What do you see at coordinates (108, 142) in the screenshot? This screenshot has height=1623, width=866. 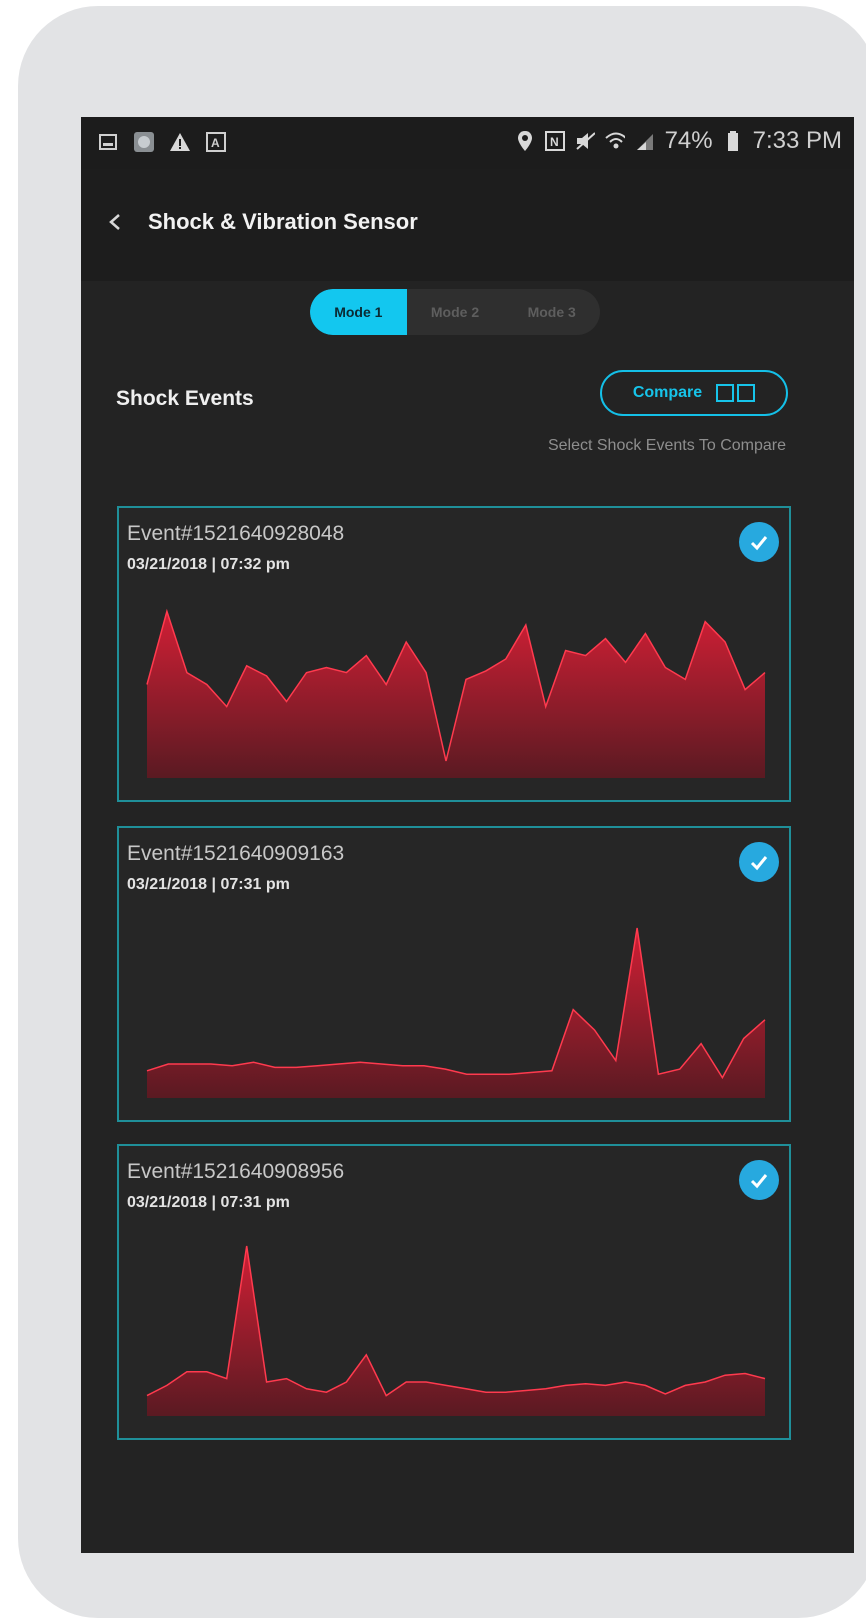 I see `gallery-icon` at bounding box center [108, 142].